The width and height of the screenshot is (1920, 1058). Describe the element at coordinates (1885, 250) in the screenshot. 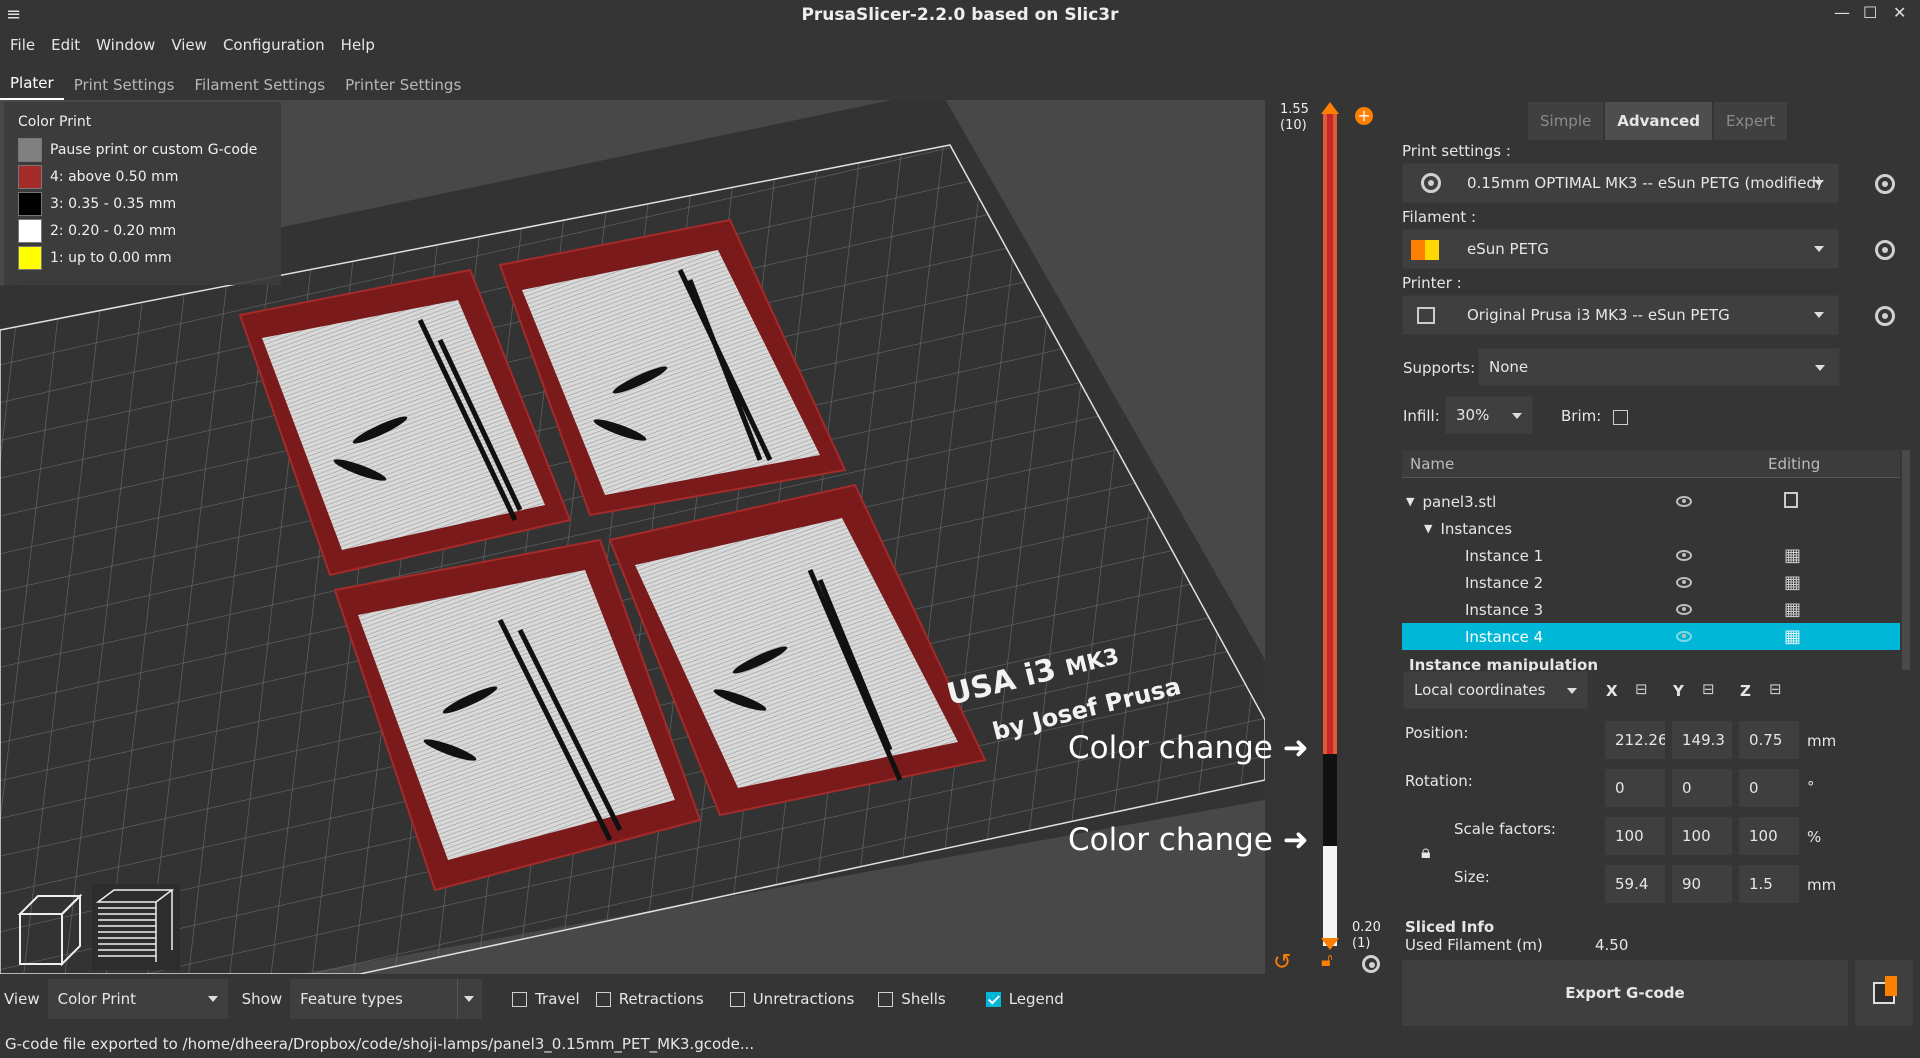

I see `filament-edit-icon` at that location.